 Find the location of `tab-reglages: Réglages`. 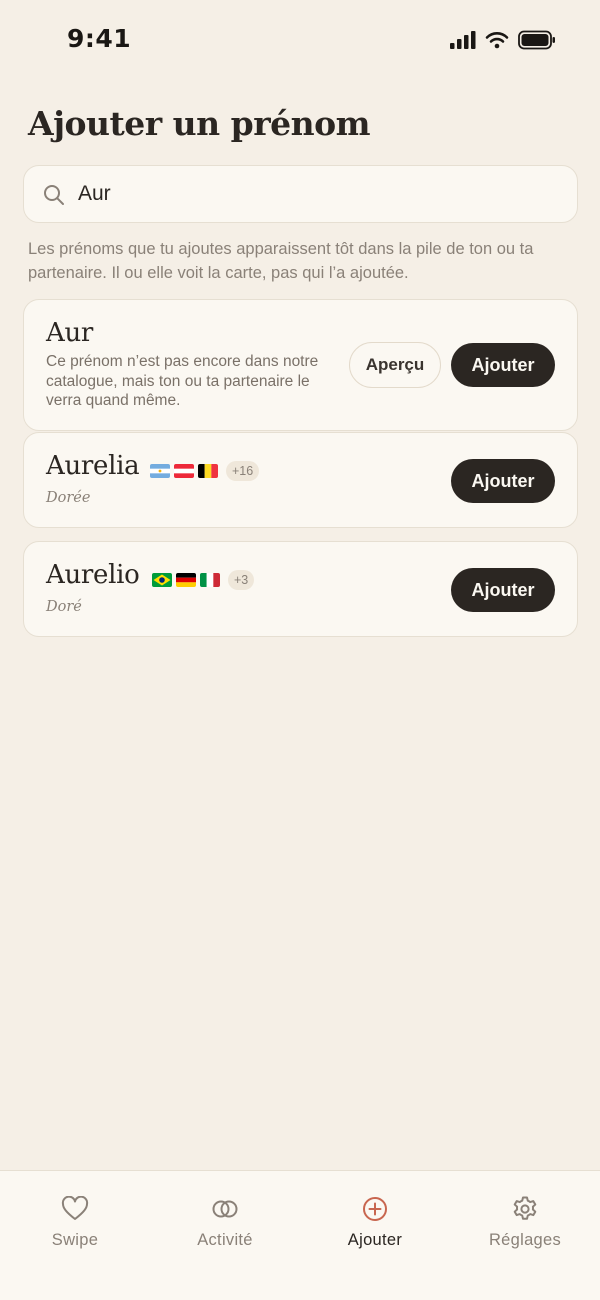

tab-reglages: Réglages is located at coordinates (525, 1225).